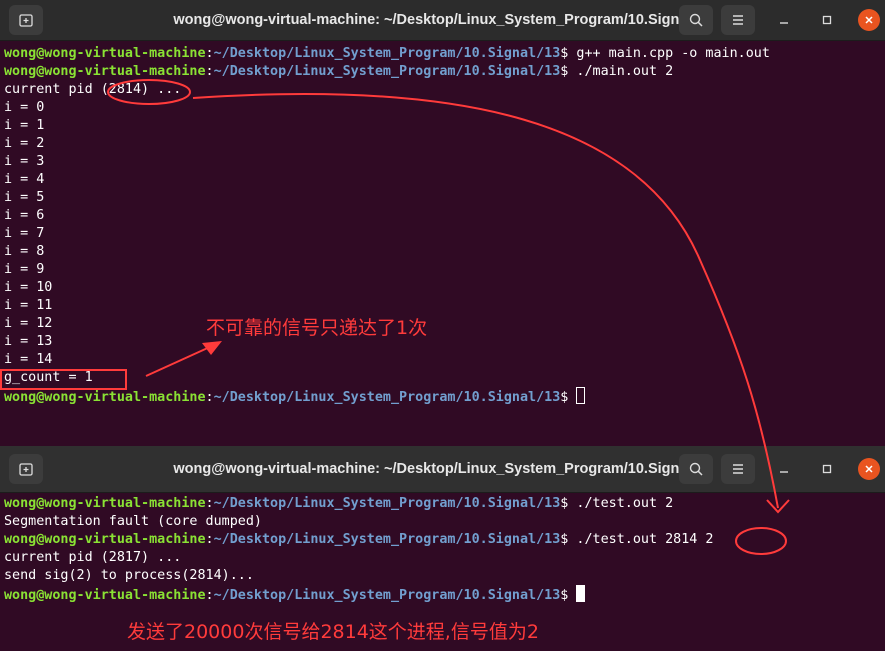 This screenshot has height=651, width=885. What do you see at coordinates (28, 341) in the screenshot?
I see `output-text: i = 13` at bounding box center [28, 341].